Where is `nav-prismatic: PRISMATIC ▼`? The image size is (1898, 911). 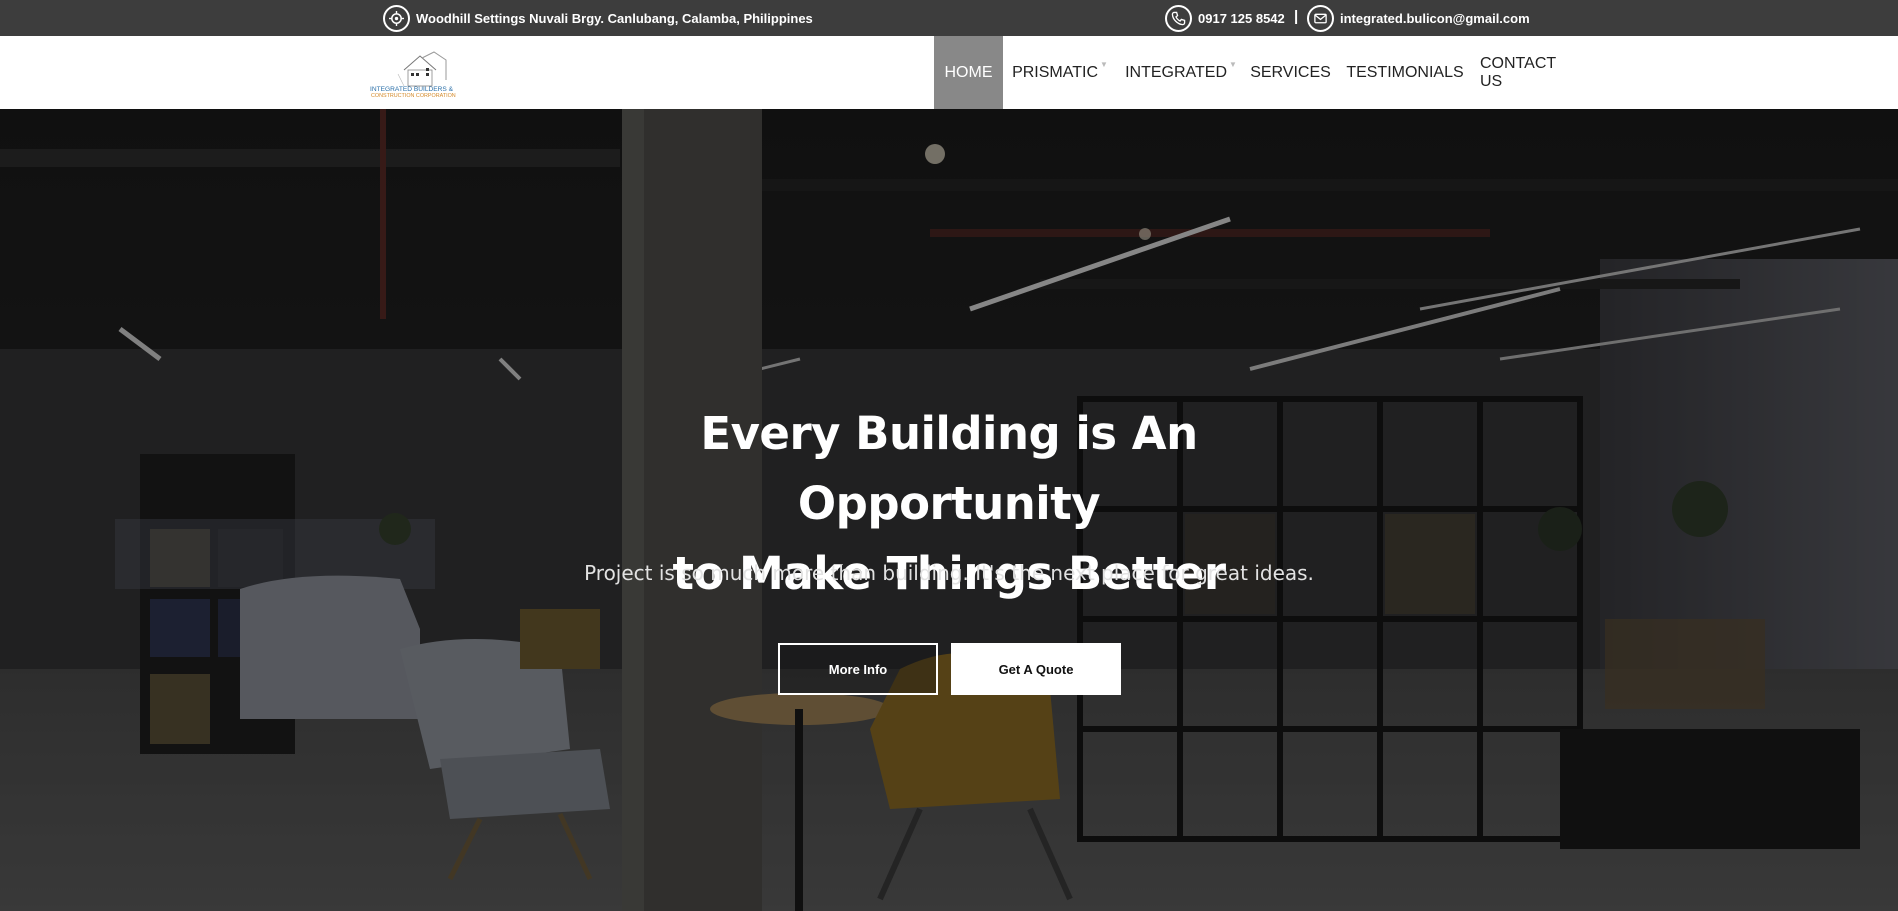
nav-prismatic: PRISMATIC ▼ is located at coordinates (1060, 72).